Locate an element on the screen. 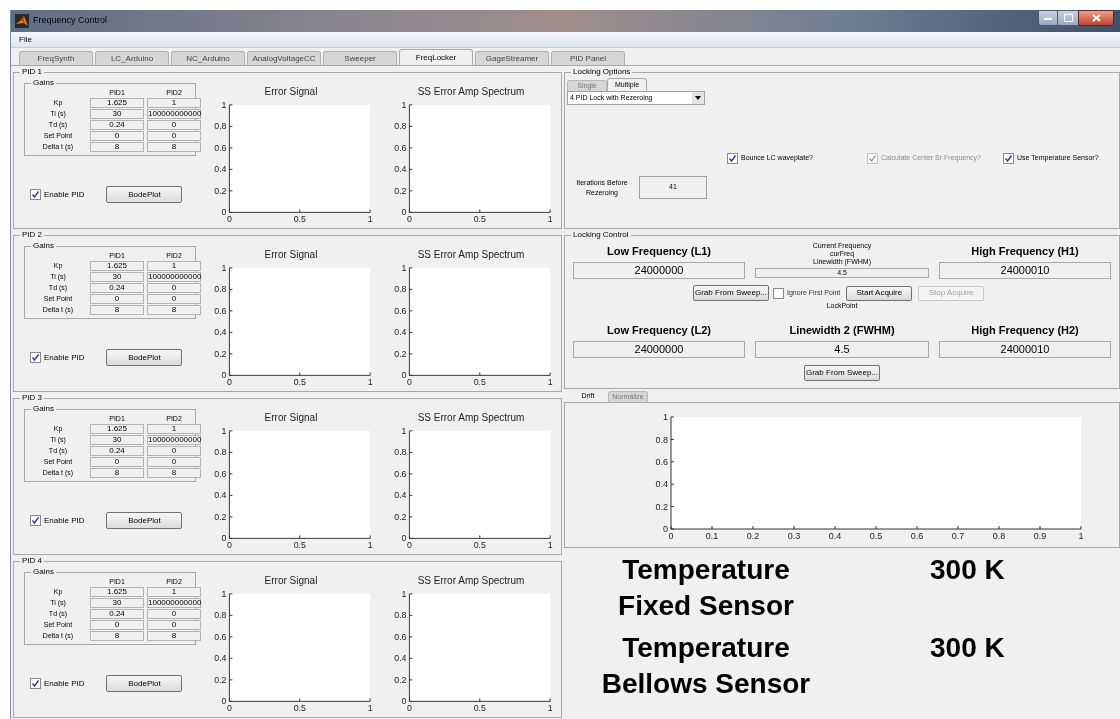 This screenshot has width=1120, height=719. tab: LC_Arduino is located at coordinates (132, 58).